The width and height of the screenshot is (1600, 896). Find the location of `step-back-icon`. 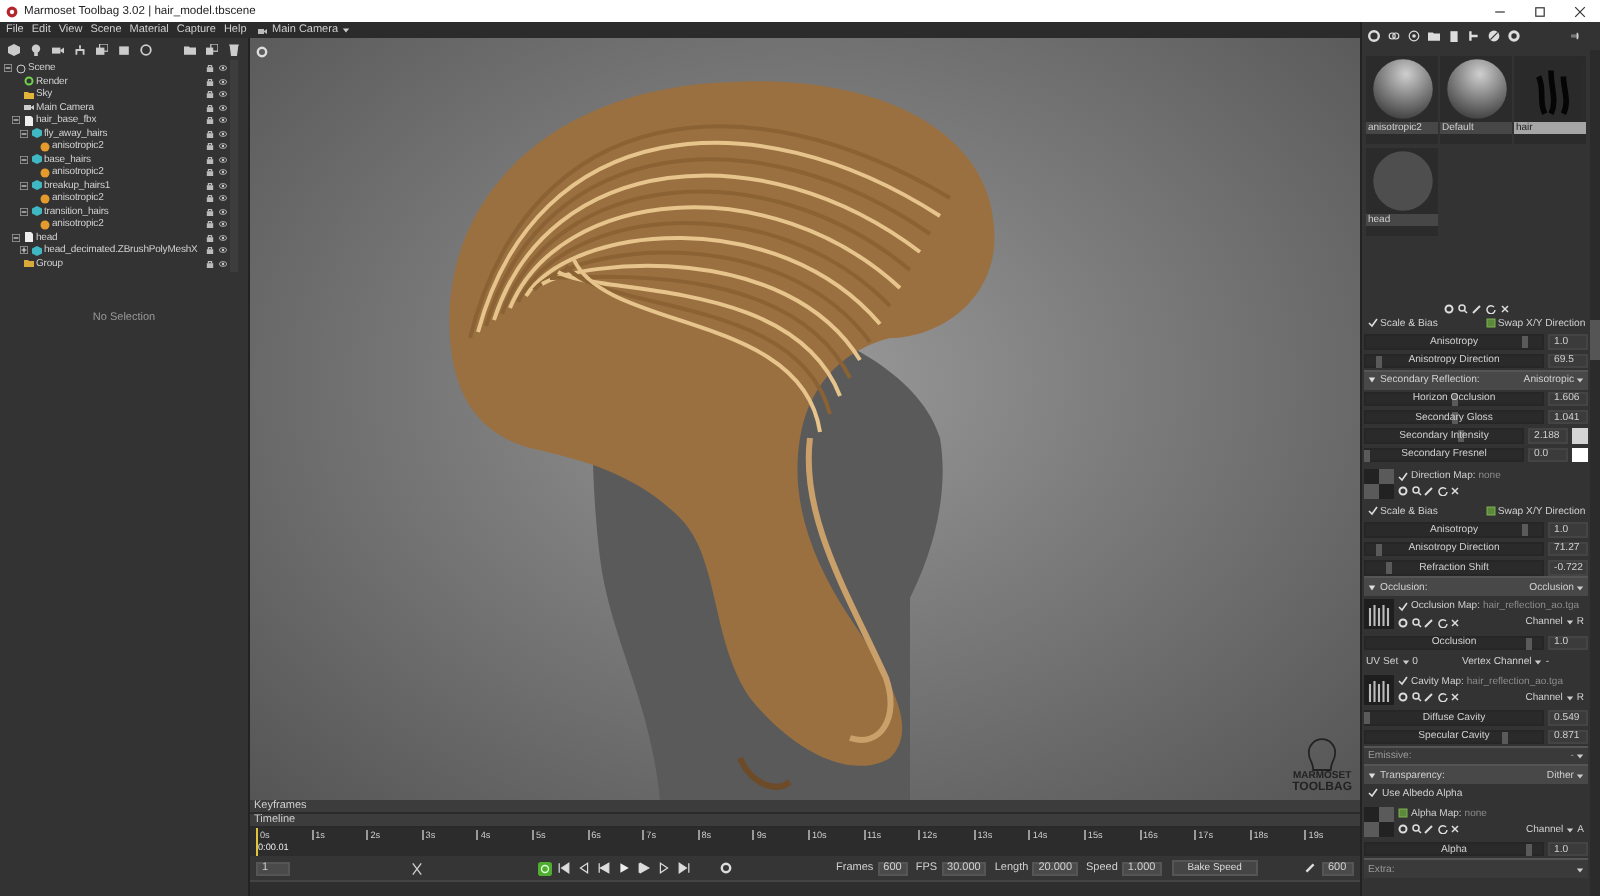

step-back-icon is located at coordinates (584, 868).